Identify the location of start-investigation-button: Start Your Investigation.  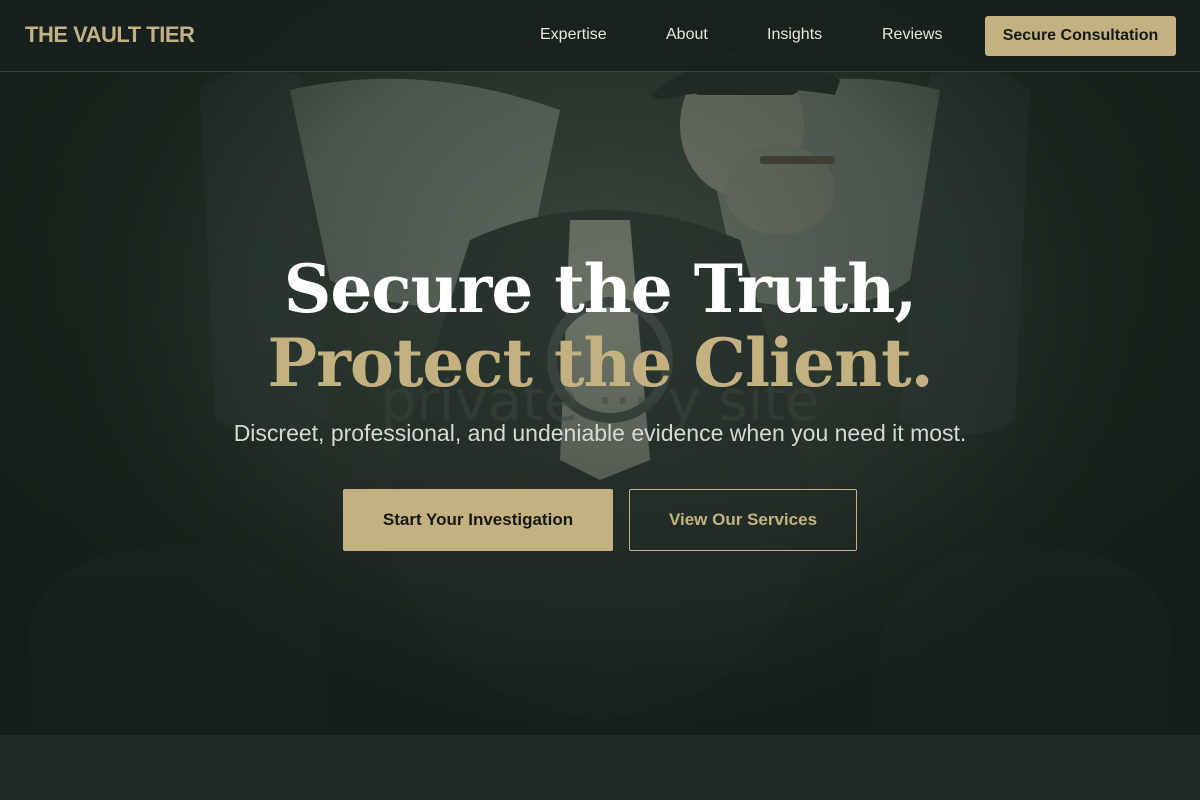
(478, 520).